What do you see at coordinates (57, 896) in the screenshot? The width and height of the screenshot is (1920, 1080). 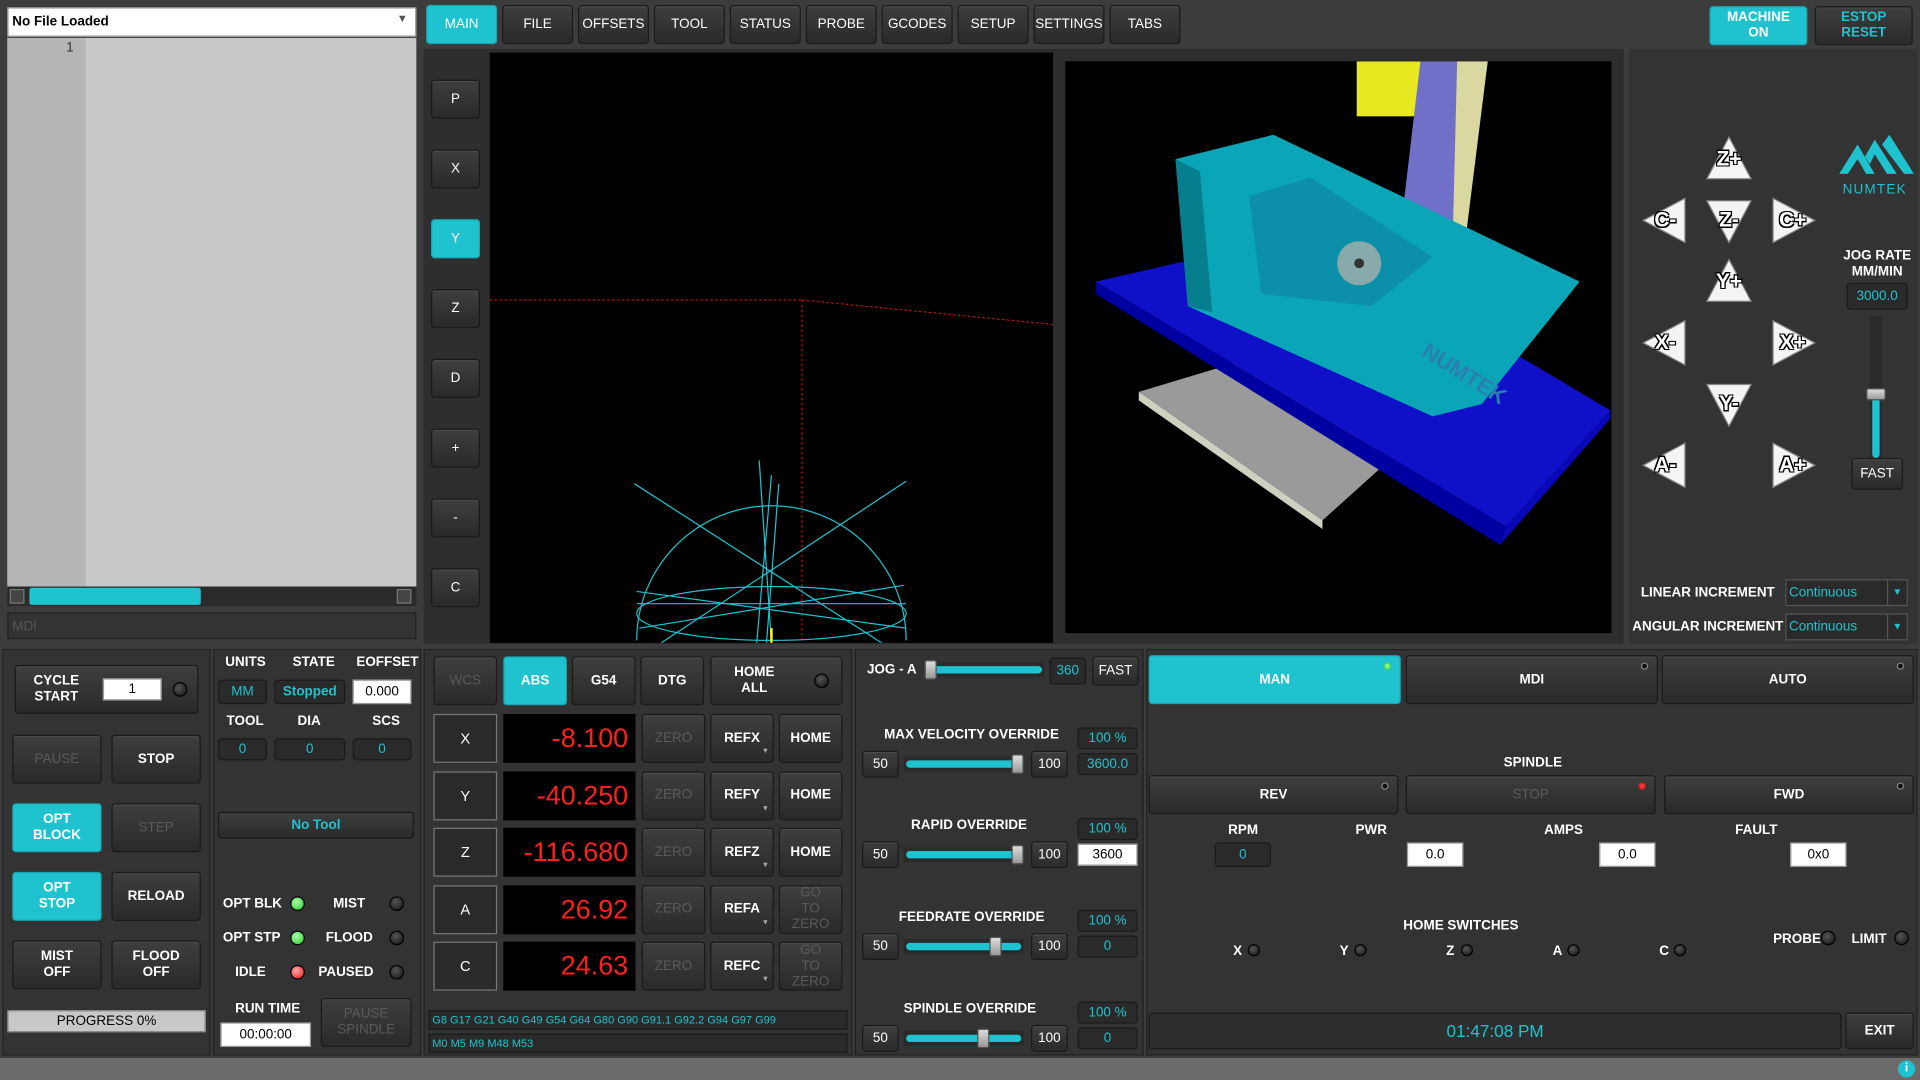 I see `opt-stop-button: OPT STOP` at bounding box center [57, 896].